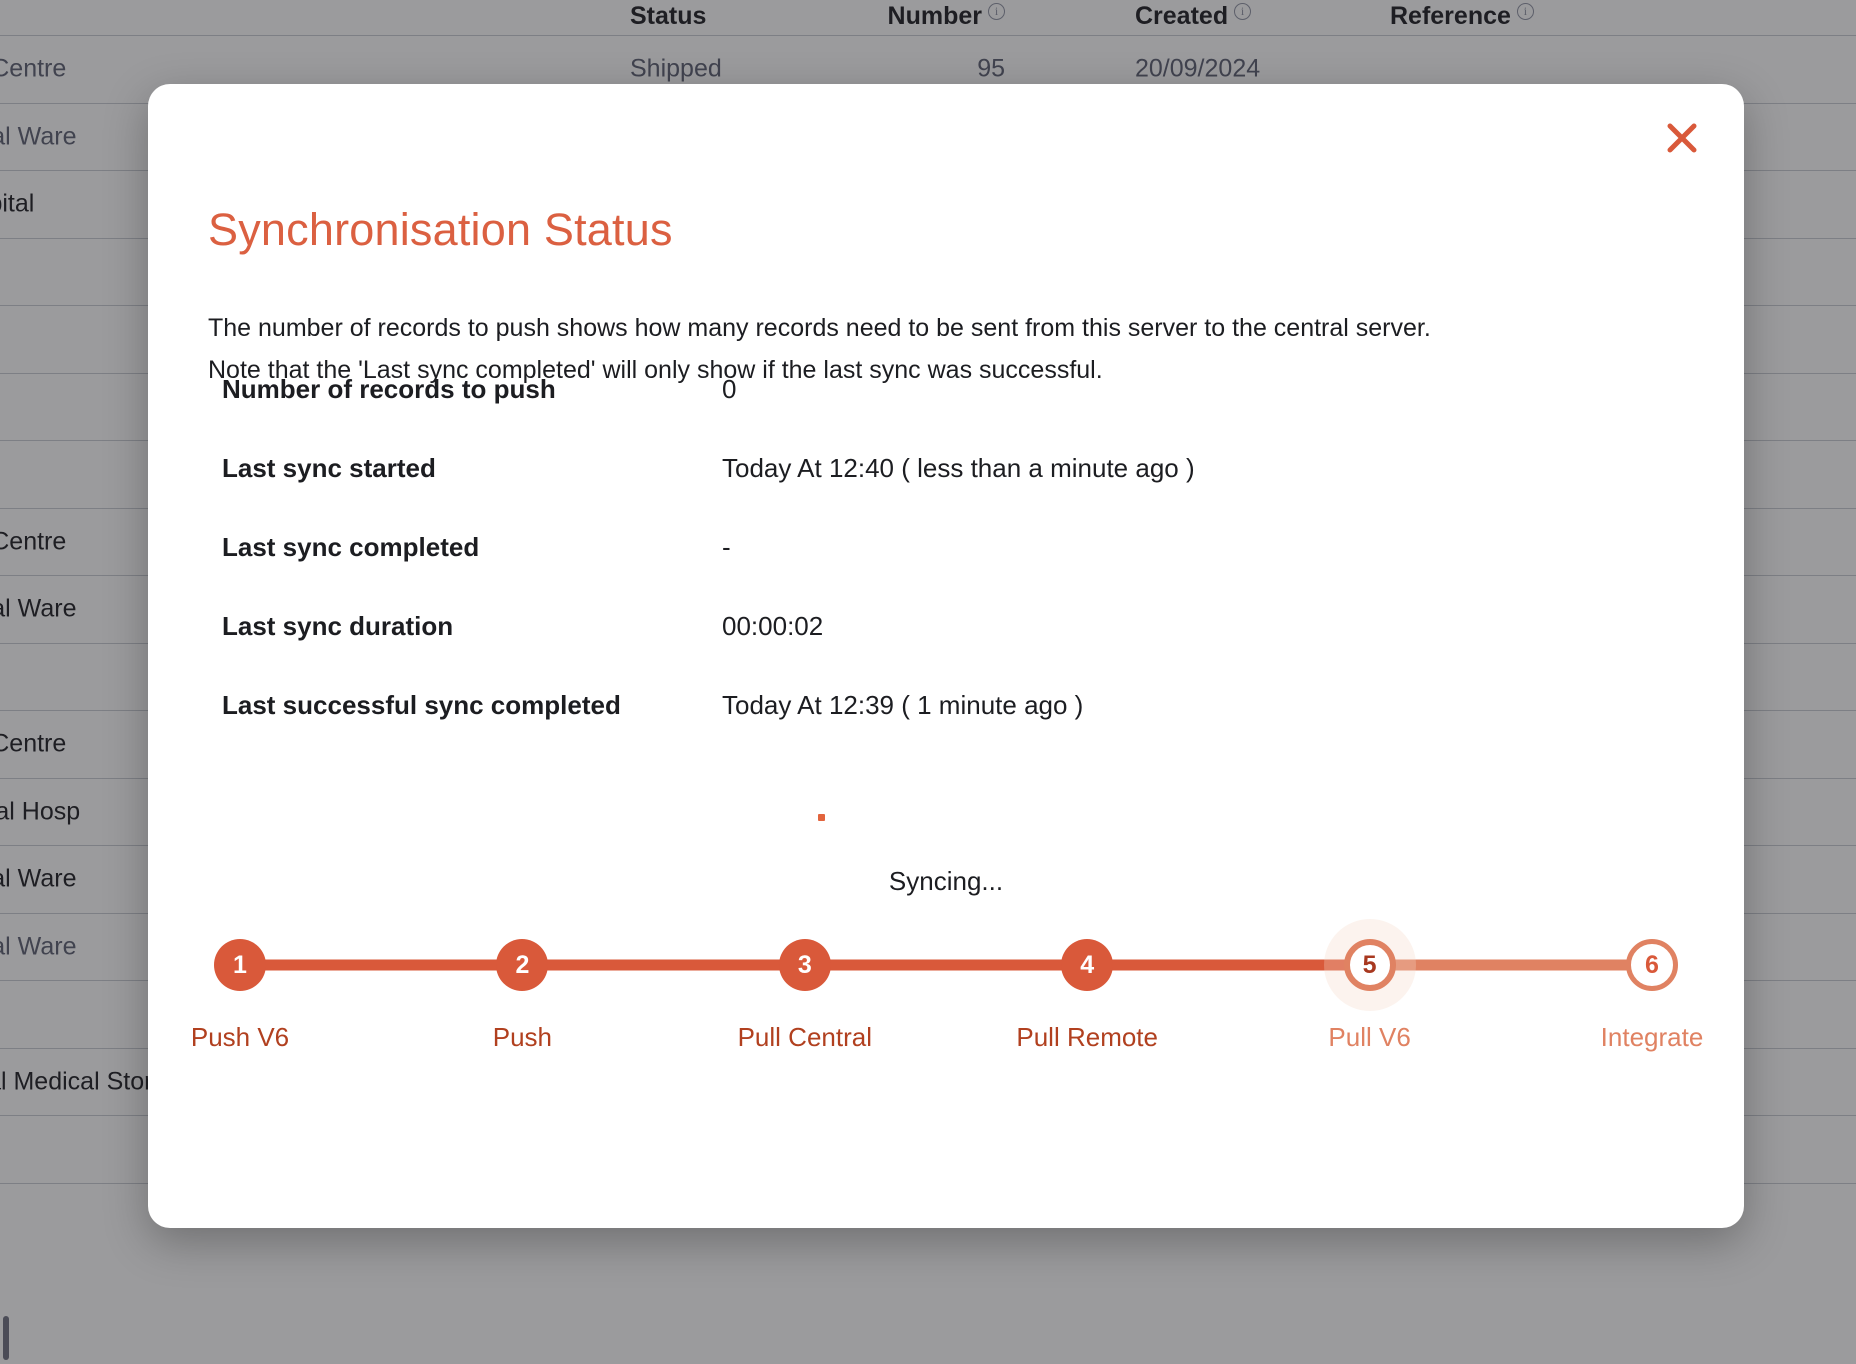  What do you see at coordinates (522, 965) in the screenshot?
I see `stepper-step-number: 2` at bounding box center [522, 965].